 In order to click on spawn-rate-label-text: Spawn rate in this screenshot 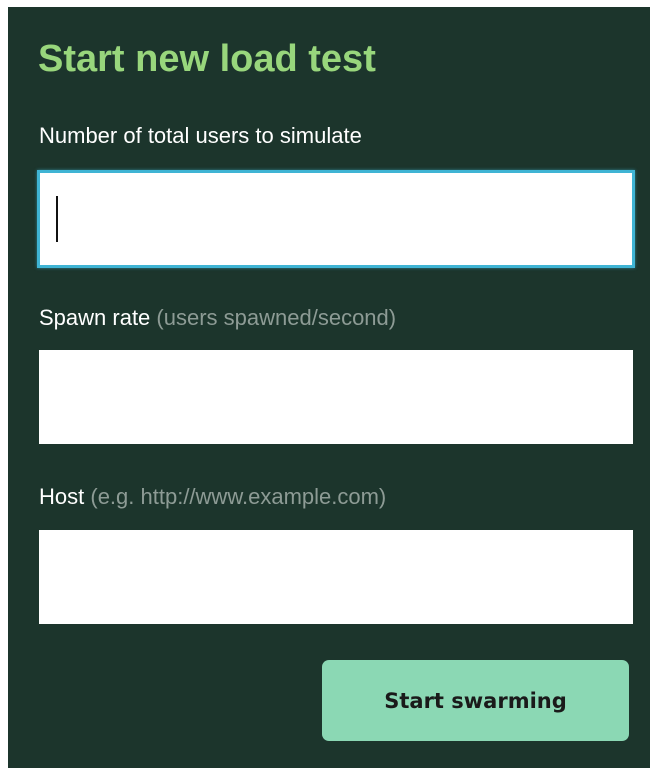, I will do `click(95, 317)`.